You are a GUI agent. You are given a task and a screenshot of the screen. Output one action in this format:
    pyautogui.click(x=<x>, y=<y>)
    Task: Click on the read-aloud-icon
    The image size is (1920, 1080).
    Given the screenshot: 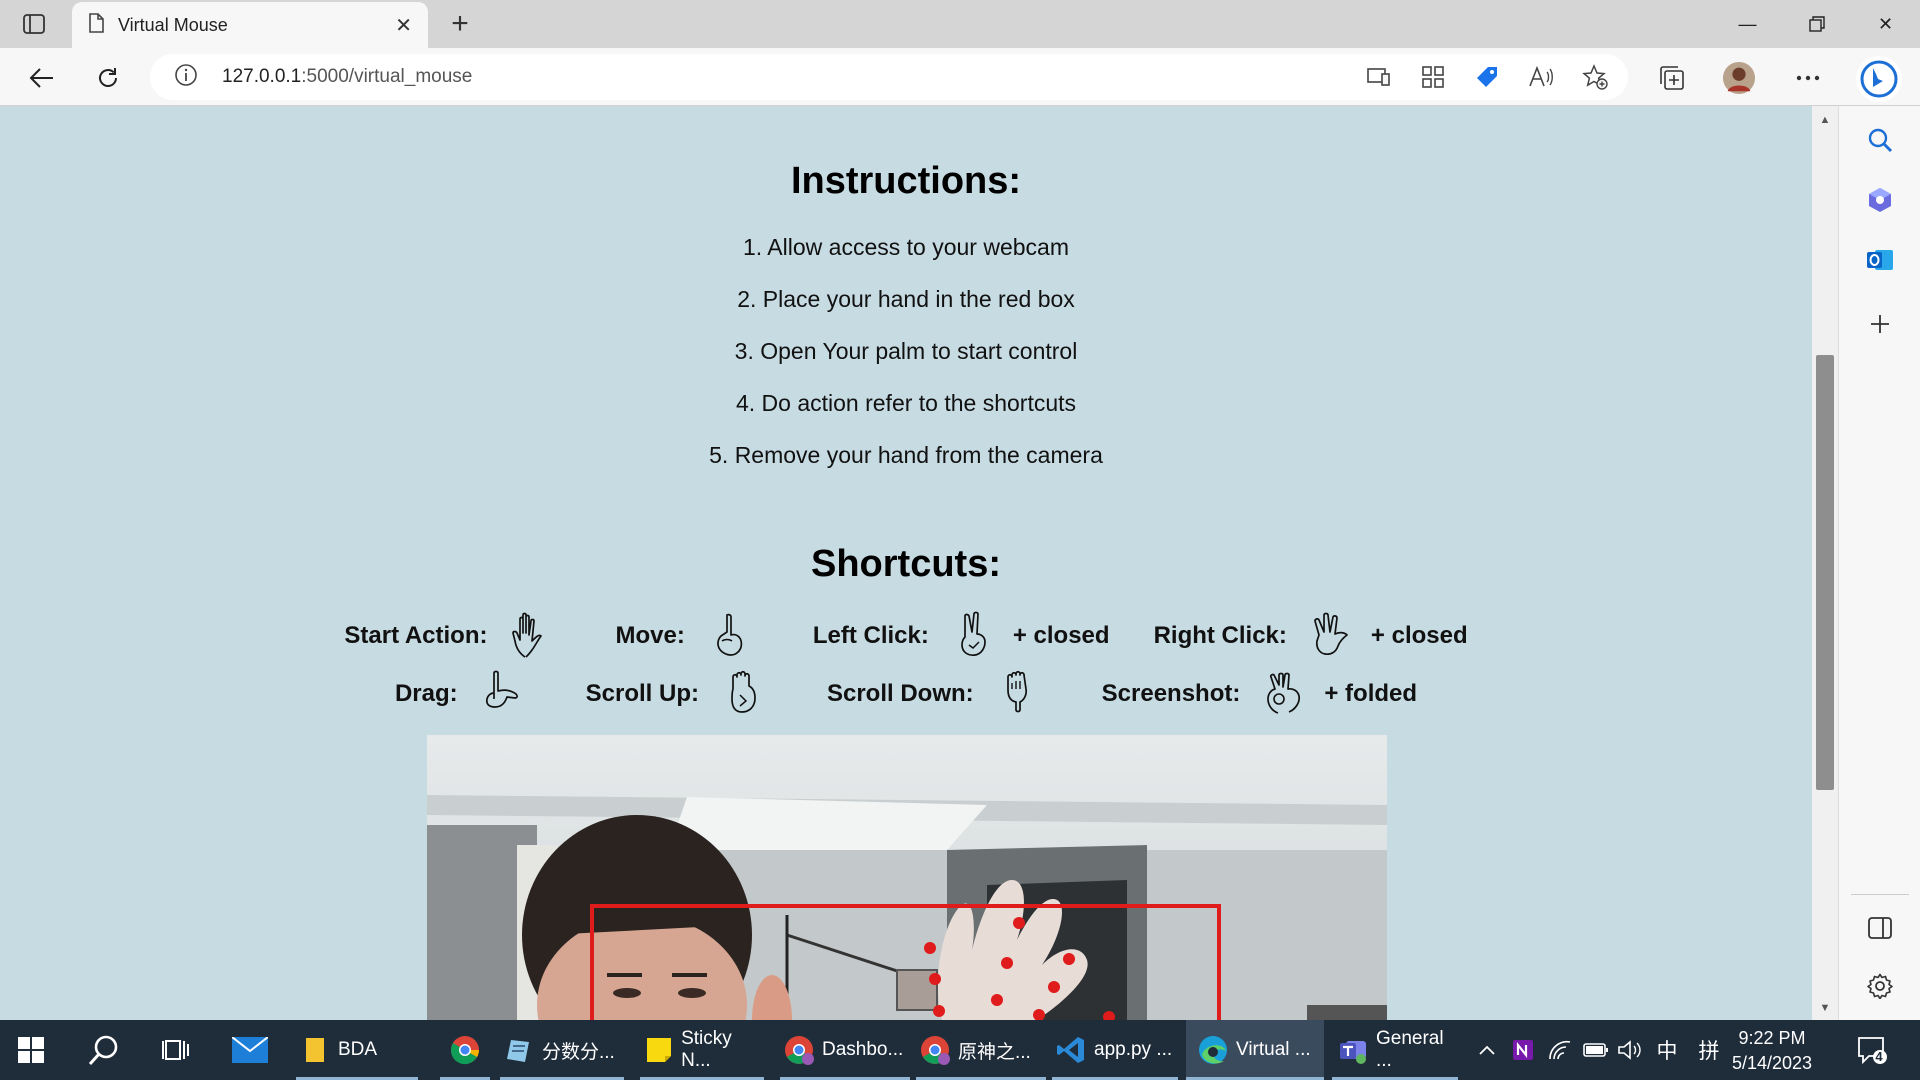 What is the action you would take?
    pyautogui.click(x=1541, y=77)
    